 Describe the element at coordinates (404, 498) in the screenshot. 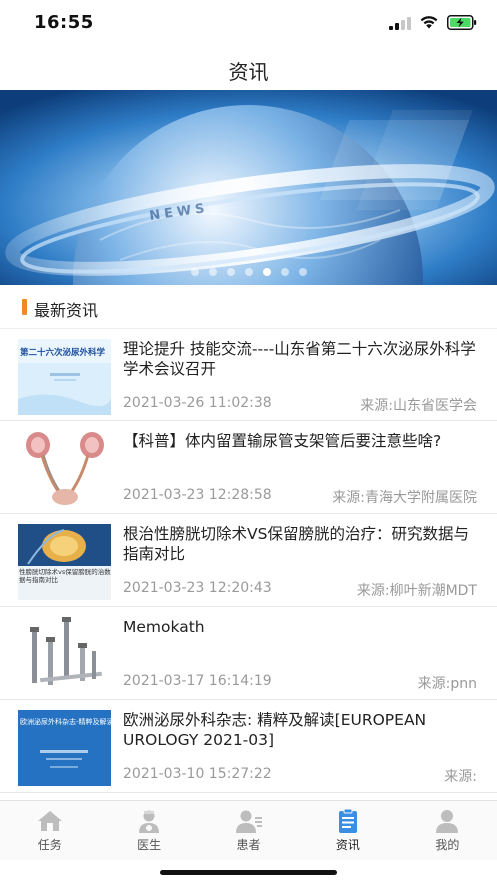

I see `news-source: 来源:青海大学附属医院` at that location.